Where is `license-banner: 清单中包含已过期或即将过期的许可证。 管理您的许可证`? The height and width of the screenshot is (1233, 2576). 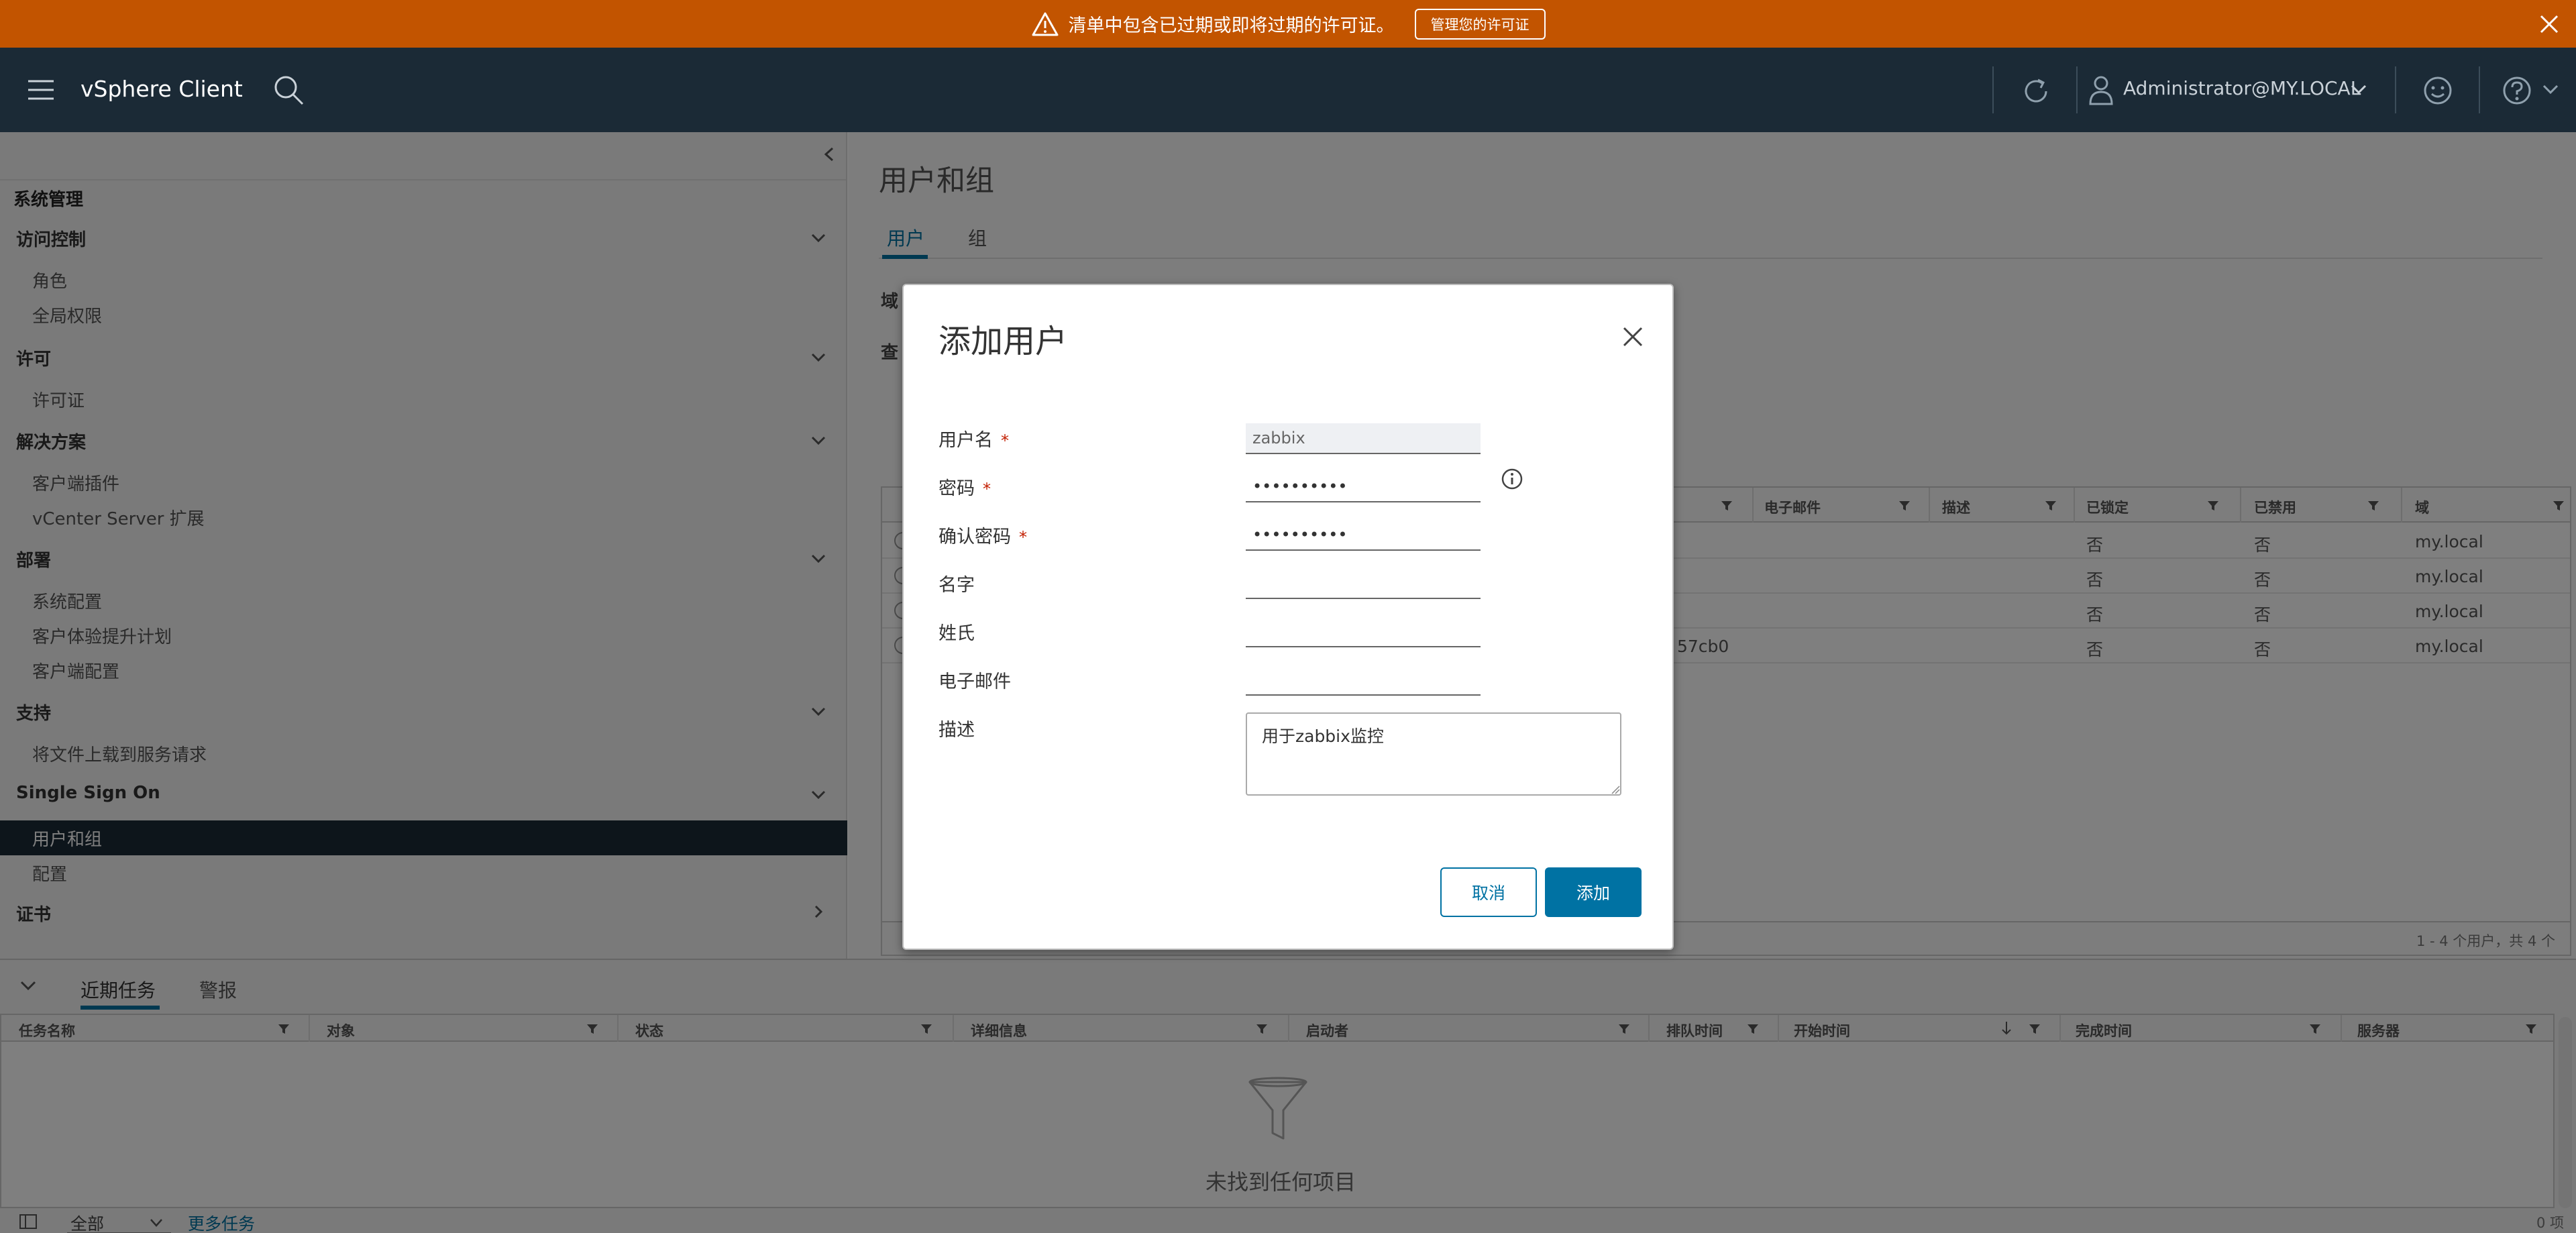 license-banner: 清单中包含已过期或即将过期的许可证。 管理您的许可证 is located at coordinates (1288, 24).